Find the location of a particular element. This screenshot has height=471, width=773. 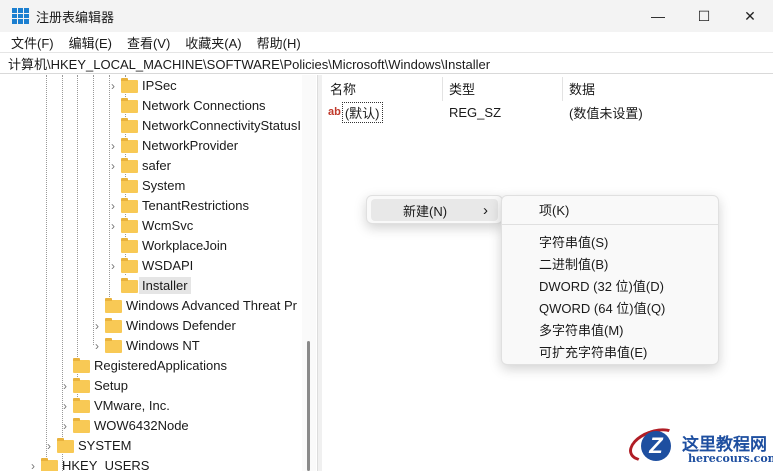

tree-node: WorkplaceJoin is located at coordinates (151, 246).